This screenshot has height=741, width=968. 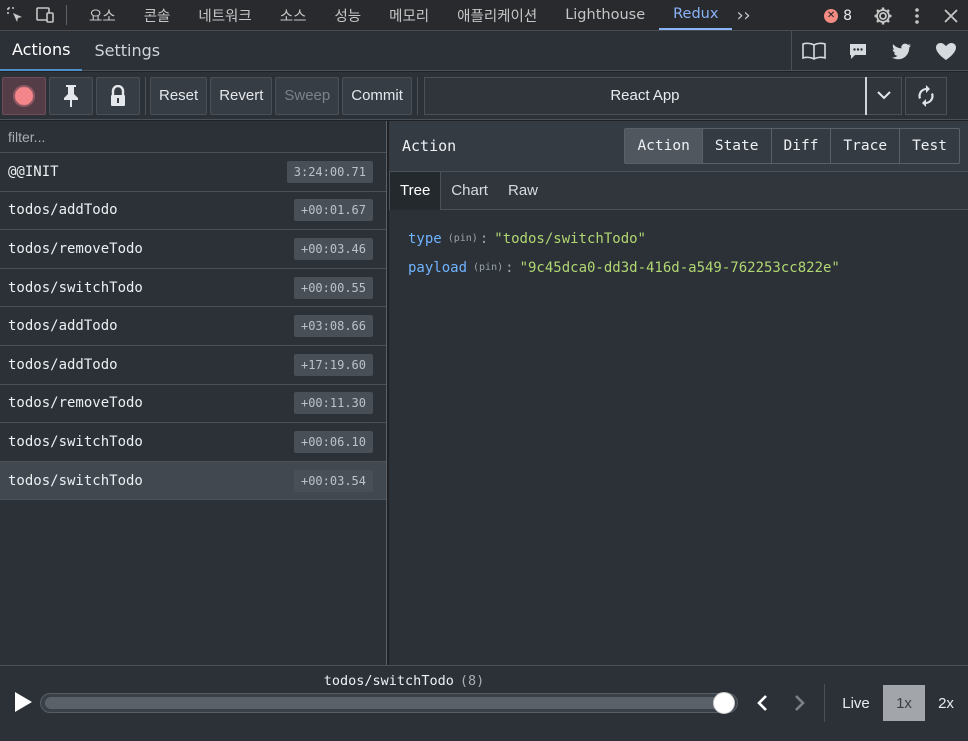 I want to click on inspector-header: Action Action State Diff Trace Test, so click(x=678, y=146).